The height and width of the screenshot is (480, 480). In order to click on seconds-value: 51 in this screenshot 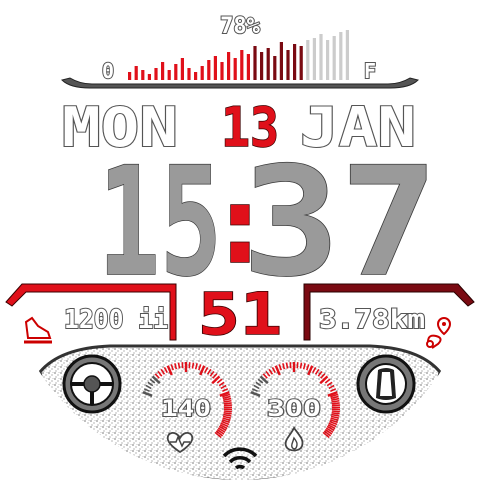, I will do `click(240, 314)`.